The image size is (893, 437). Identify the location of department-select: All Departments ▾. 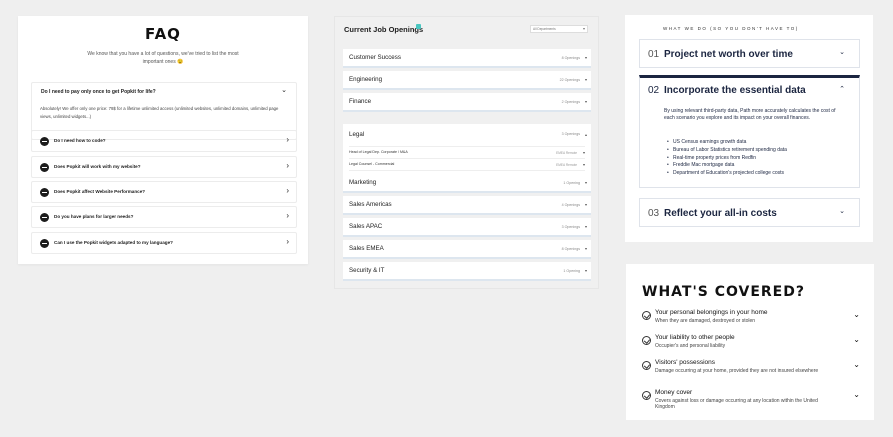
(559, 29).